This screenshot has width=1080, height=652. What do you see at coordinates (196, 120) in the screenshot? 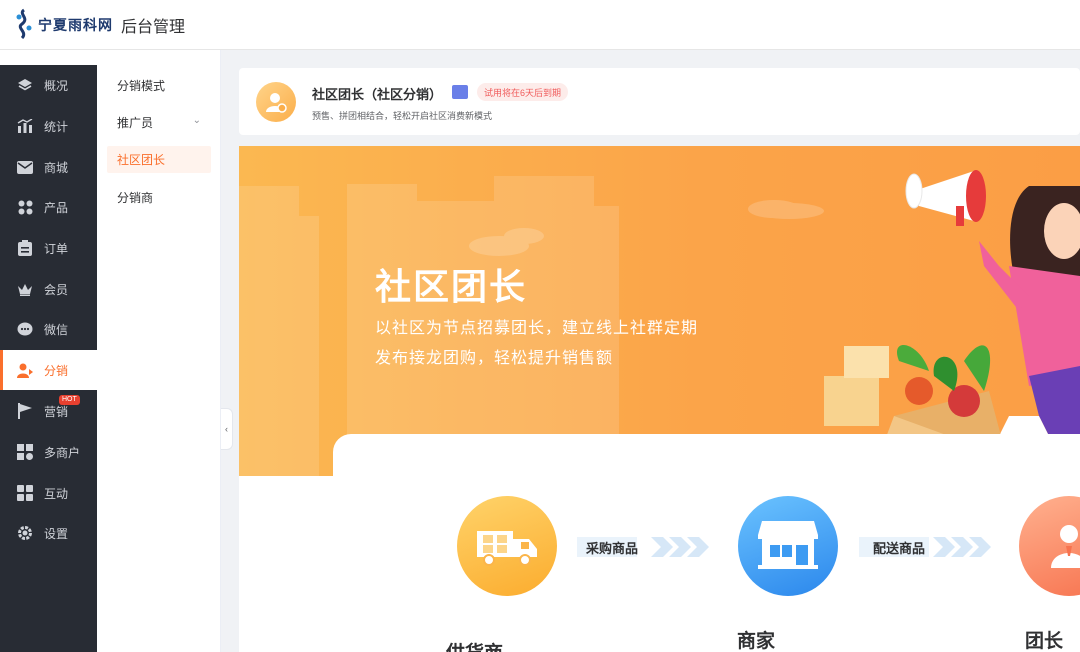
I see `chevron-down-icon: ⌄` at bounding box center [196, 120].